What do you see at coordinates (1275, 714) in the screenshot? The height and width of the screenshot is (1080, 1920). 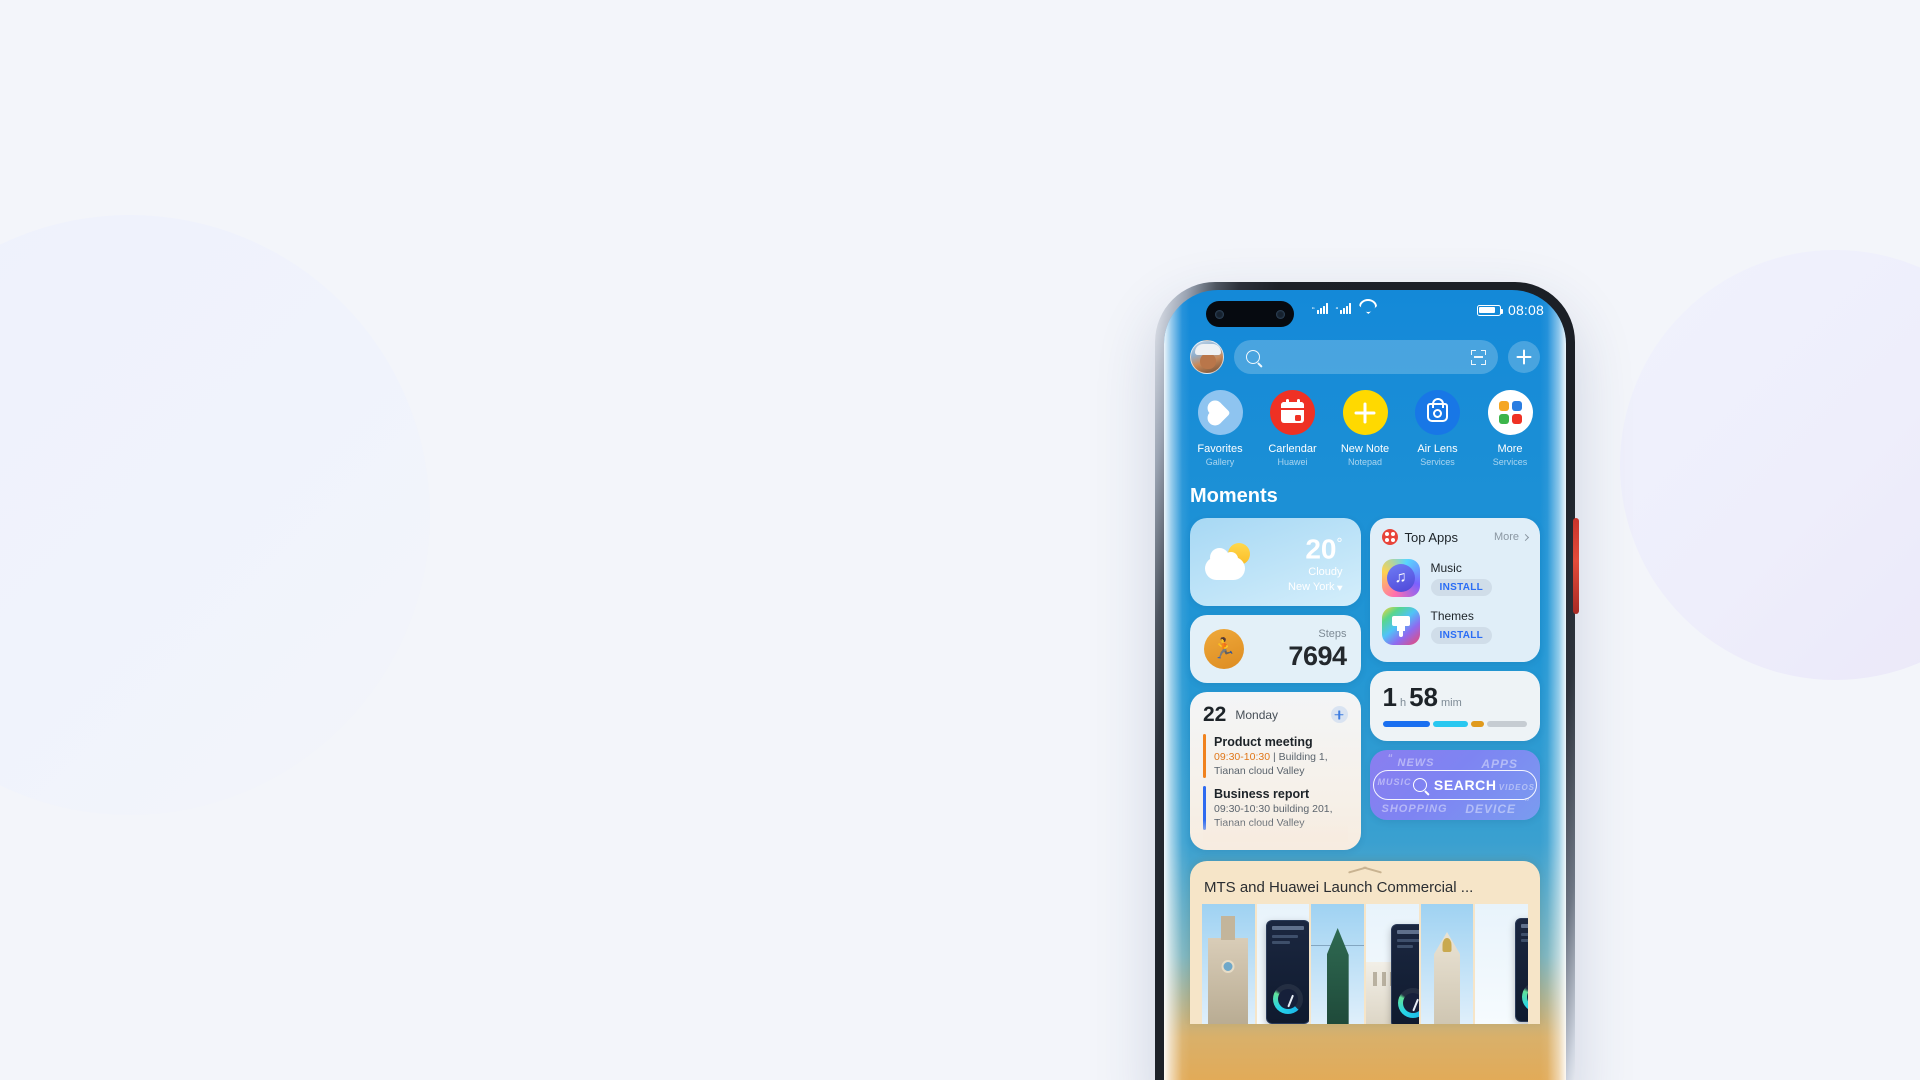 I see `calendar-header: 22 Monday` at bounding box center [1275, 714].